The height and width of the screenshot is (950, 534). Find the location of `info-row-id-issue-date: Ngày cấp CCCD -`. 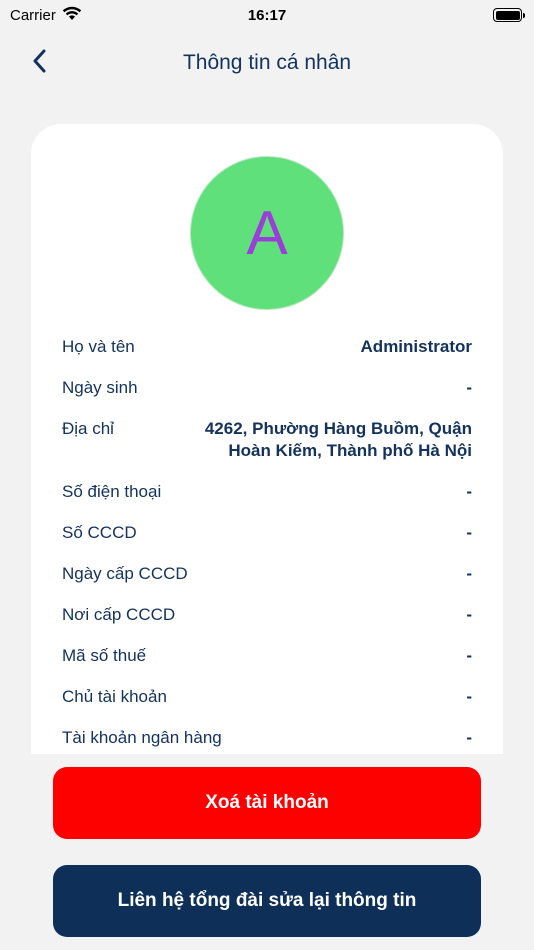

info-row-id-issue-date: Ngày cấp CCCD - is located at coordinates (267, 574).